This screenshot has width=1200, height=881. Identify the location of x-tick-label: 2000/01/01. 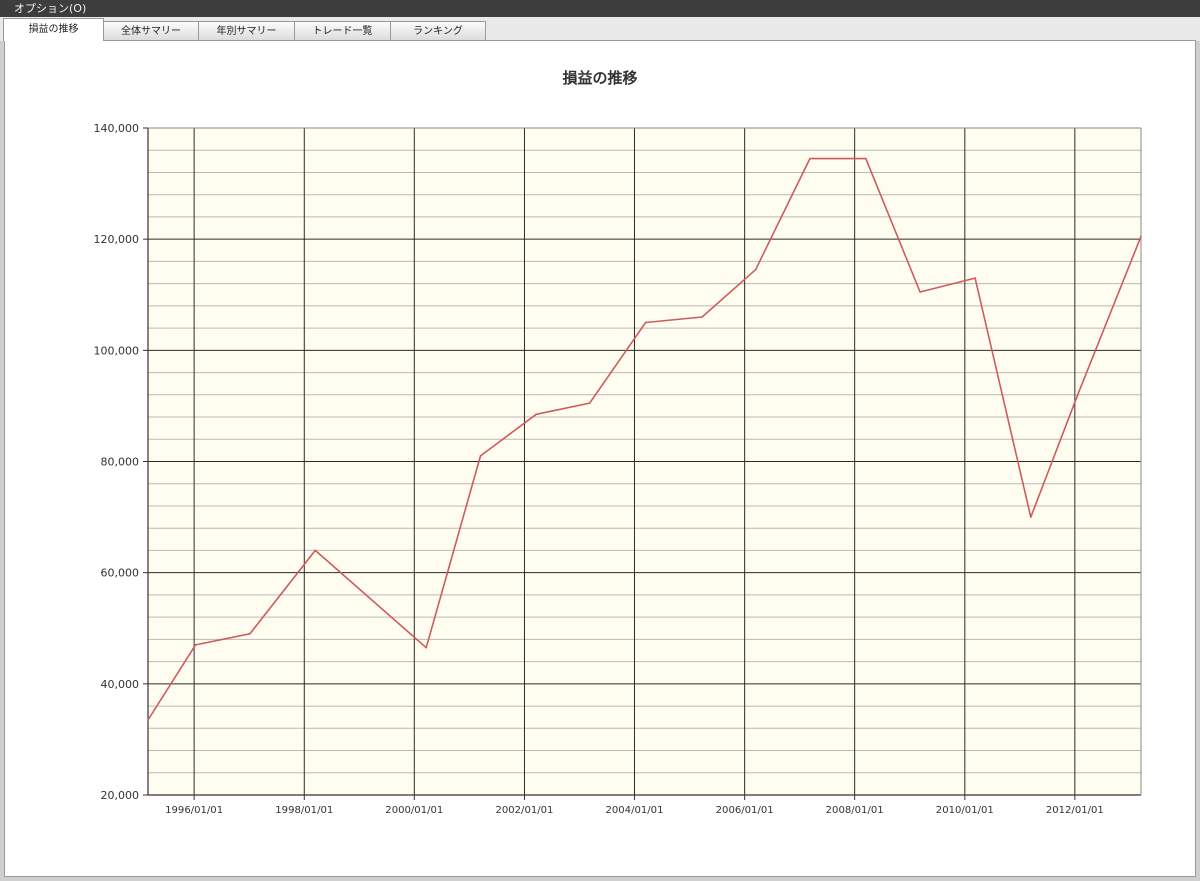
(414, 810).